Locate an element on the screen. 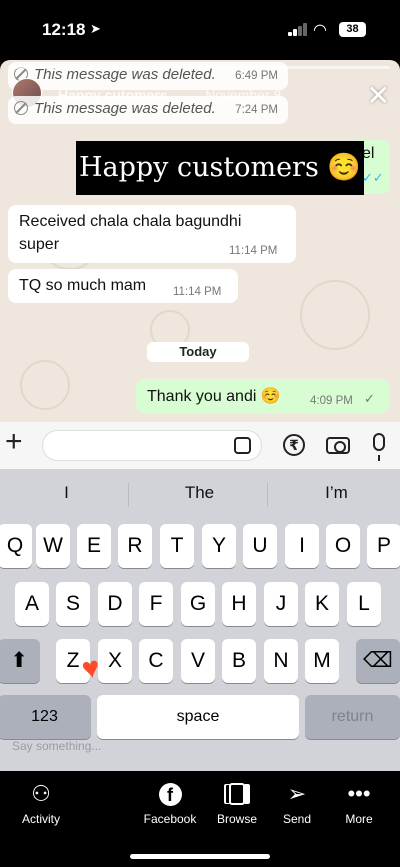 The height and width of the screenshot is (867, 400). location-arrow-icon: ➤ is located at coordinates (95, 28).